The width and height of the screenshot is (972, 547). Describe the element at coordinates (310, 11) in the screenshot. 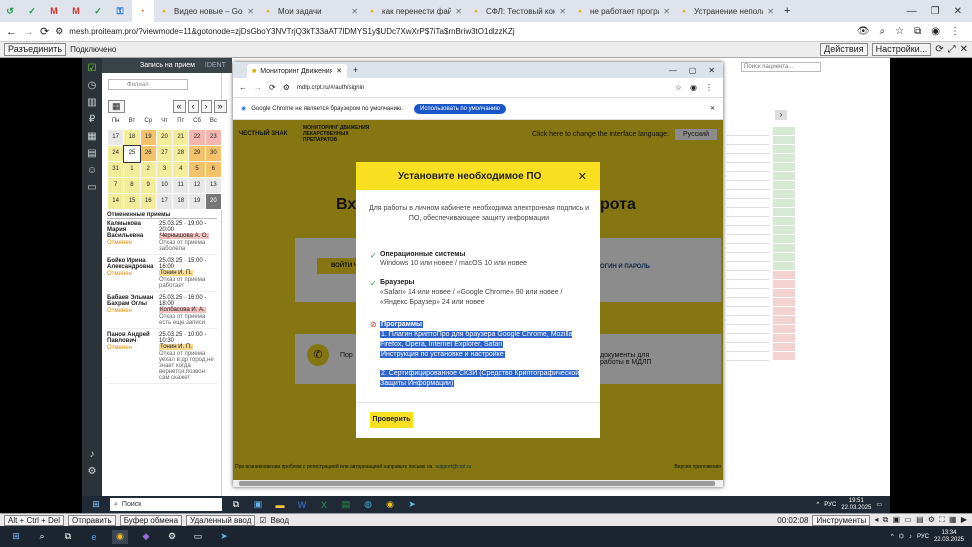

I see `host-tab: ▪ Мои задачи ✕` at that location.